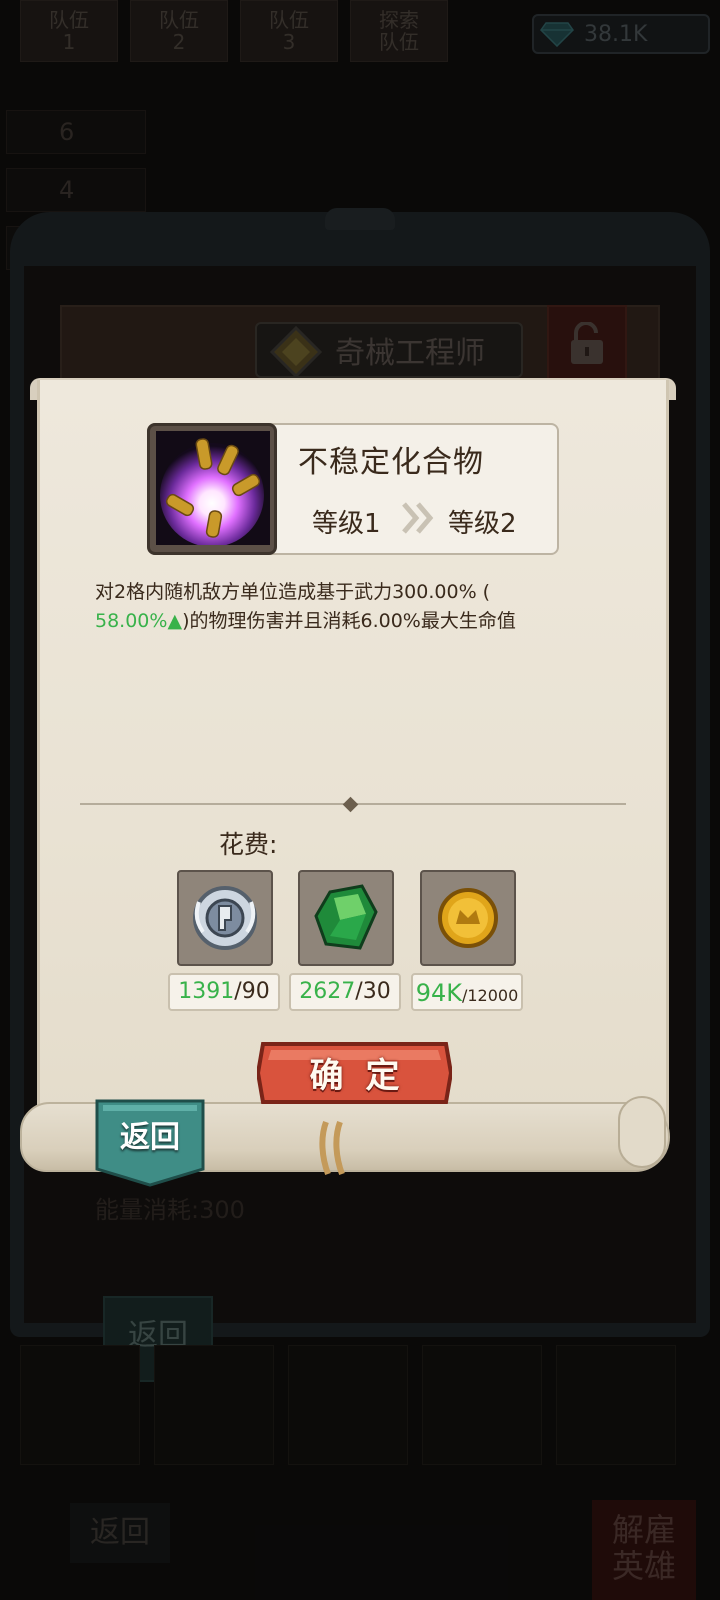 The width and height of the screenshot is (720, 1600). I want to click on hero-card-row, so click(348, 1405).